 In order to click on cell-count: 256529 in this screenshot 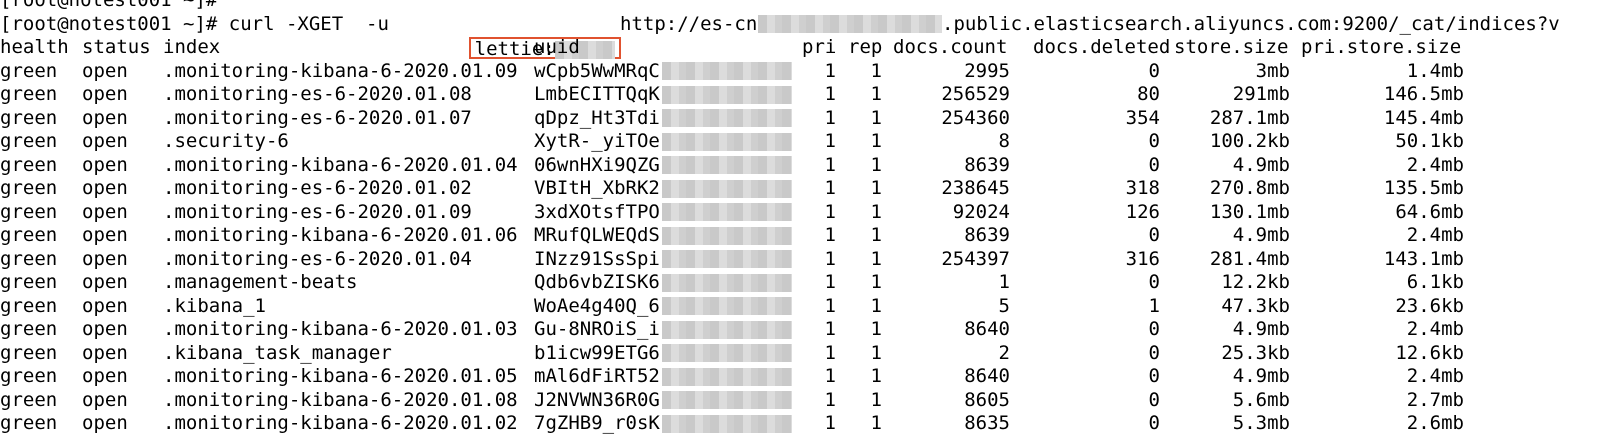, I will do `click(975, 94)`.